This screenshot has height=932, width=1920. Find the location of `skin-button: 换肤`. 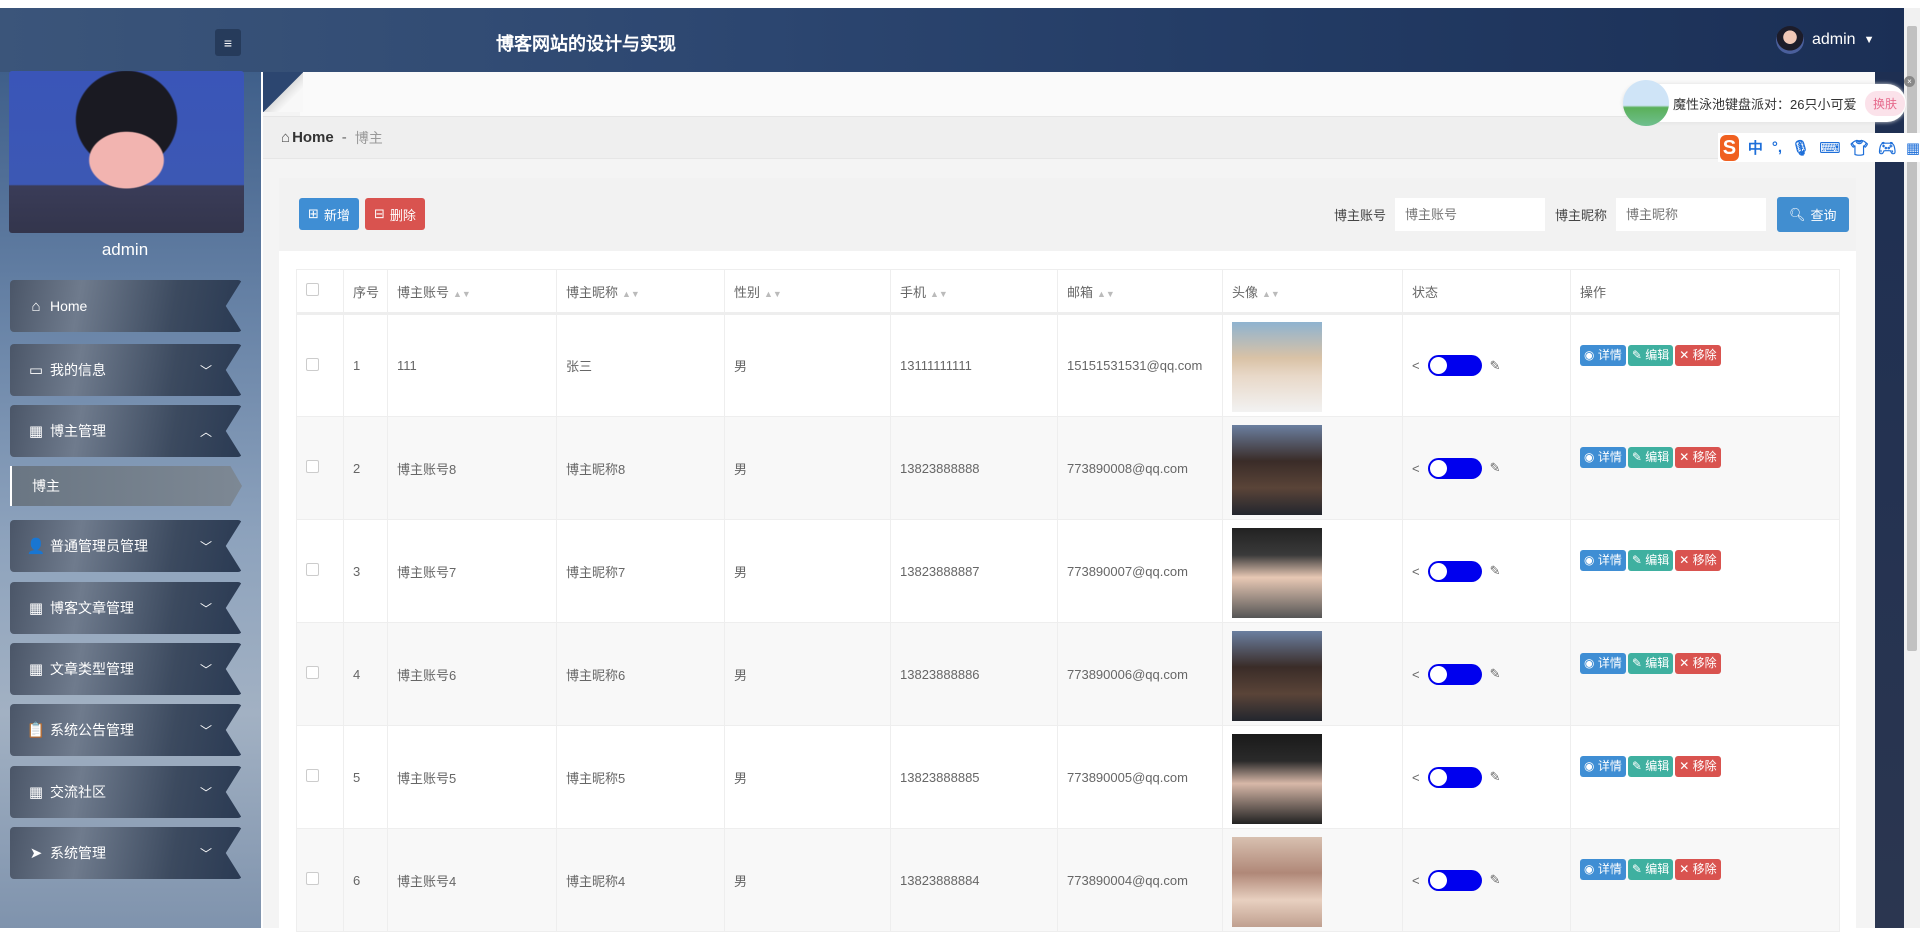

skin-button: 换肤 is located at coordinates (1885, 103).